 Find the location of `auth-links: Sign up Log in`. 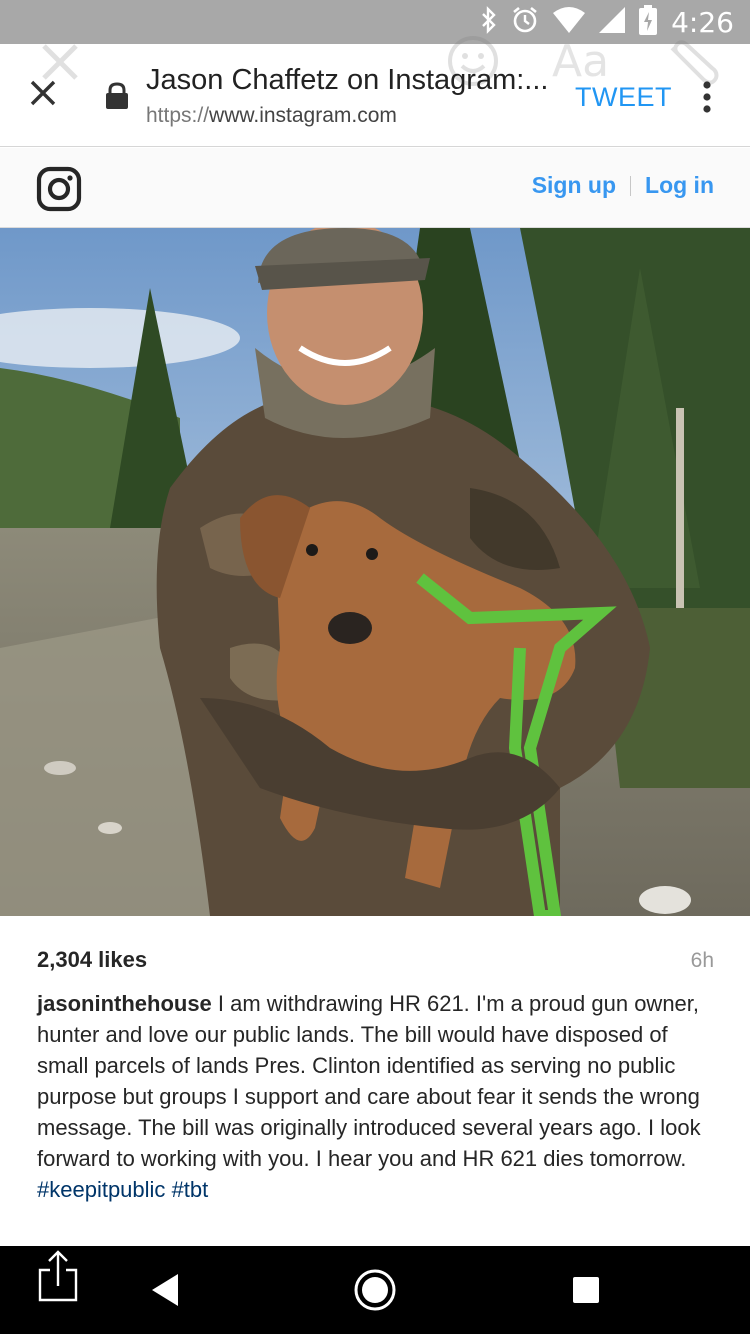

auth-links: Sign up Log in is located at coordinates (623, 185).